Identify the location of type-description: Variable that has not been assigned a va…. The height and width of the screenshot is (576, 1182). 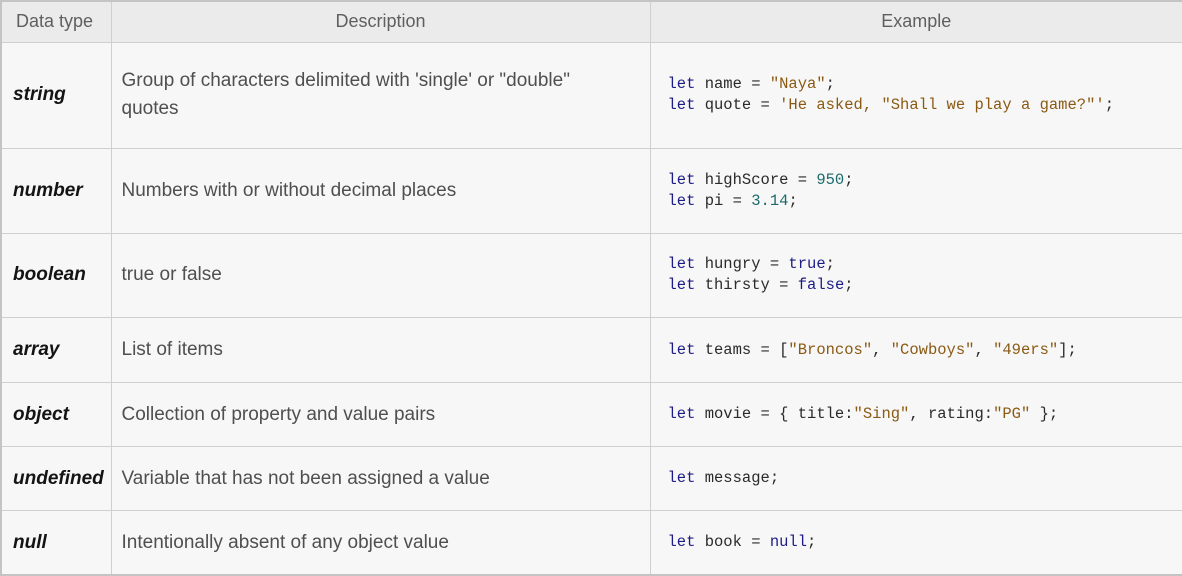
(380, 479).